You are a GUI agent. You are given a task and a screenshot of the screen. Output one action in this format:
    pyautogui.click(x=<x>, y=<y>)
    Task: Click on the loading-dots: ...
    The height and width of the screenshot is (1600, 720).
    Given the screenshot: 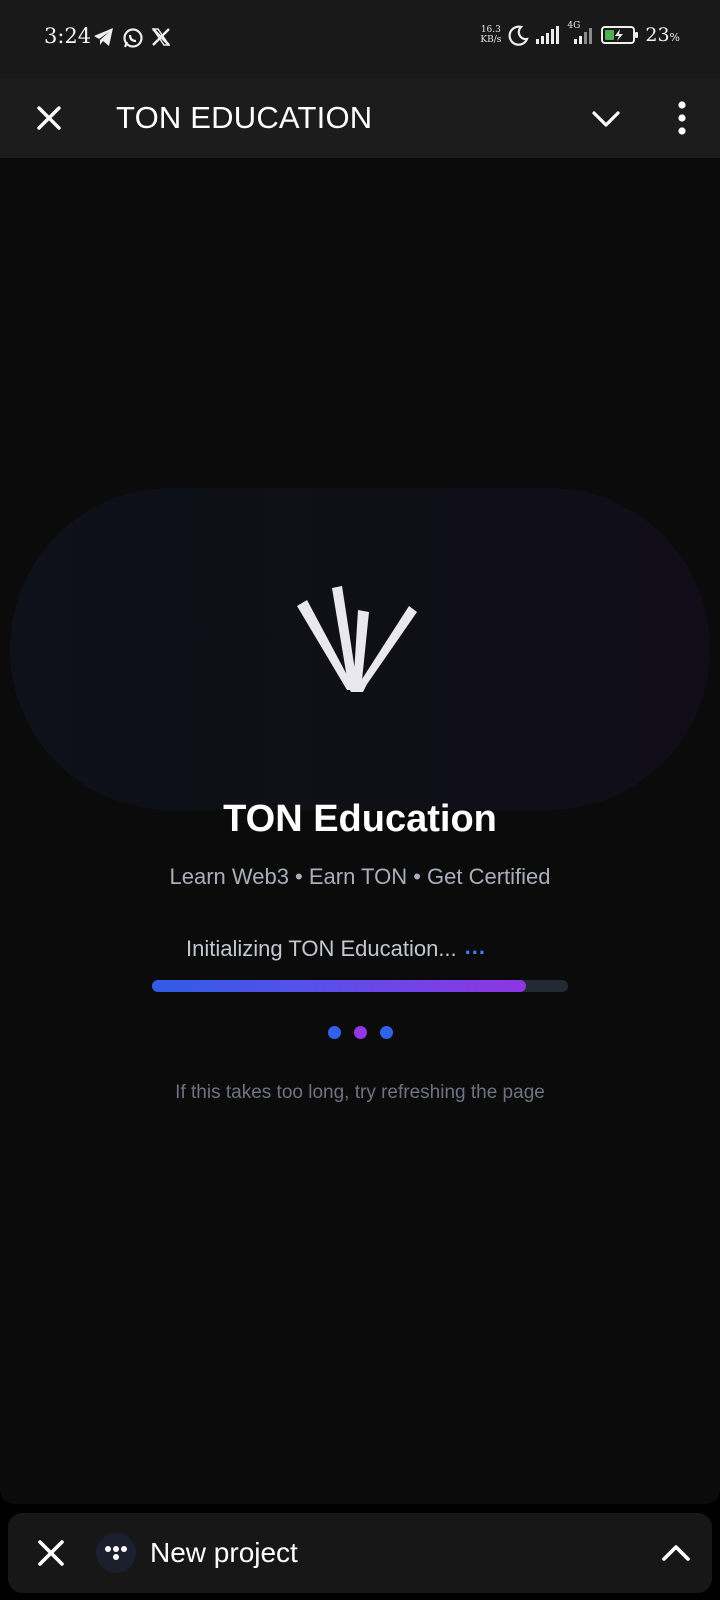 What is the action you would take?
    pyautogui.click(x=475, y=946)
    